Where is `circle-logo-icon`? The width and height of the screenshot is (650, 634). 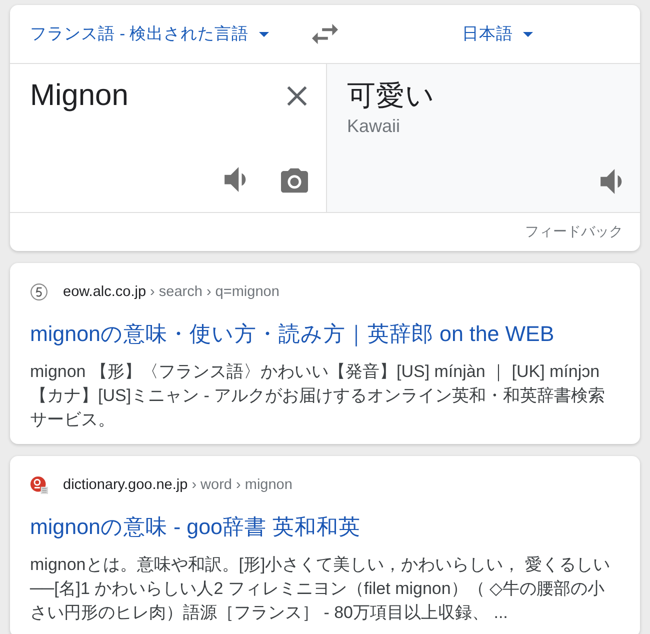
circle-logo-icon is located at coordinates (39, 292).